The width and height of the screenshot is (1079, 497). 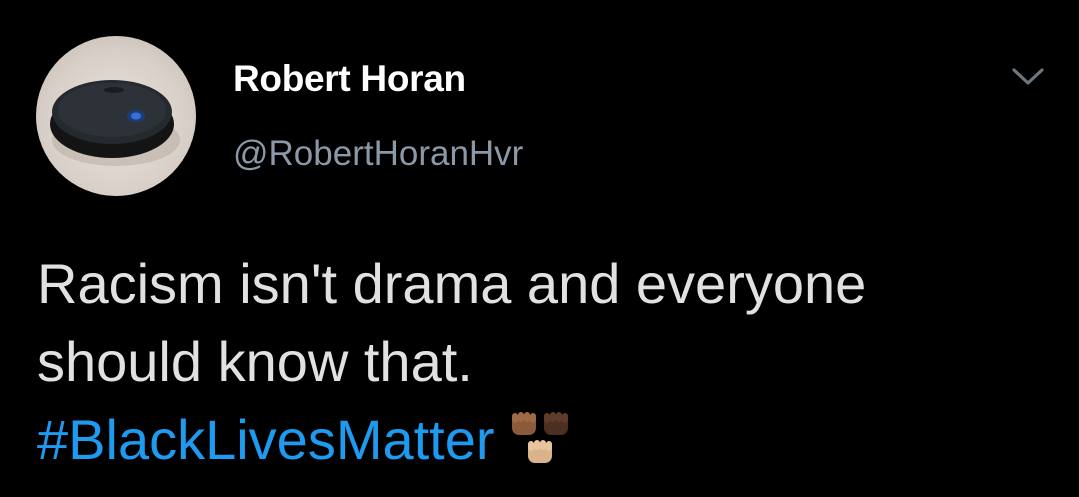 I want to click on author-name: Robert Horan, so click(x=349, y=79).